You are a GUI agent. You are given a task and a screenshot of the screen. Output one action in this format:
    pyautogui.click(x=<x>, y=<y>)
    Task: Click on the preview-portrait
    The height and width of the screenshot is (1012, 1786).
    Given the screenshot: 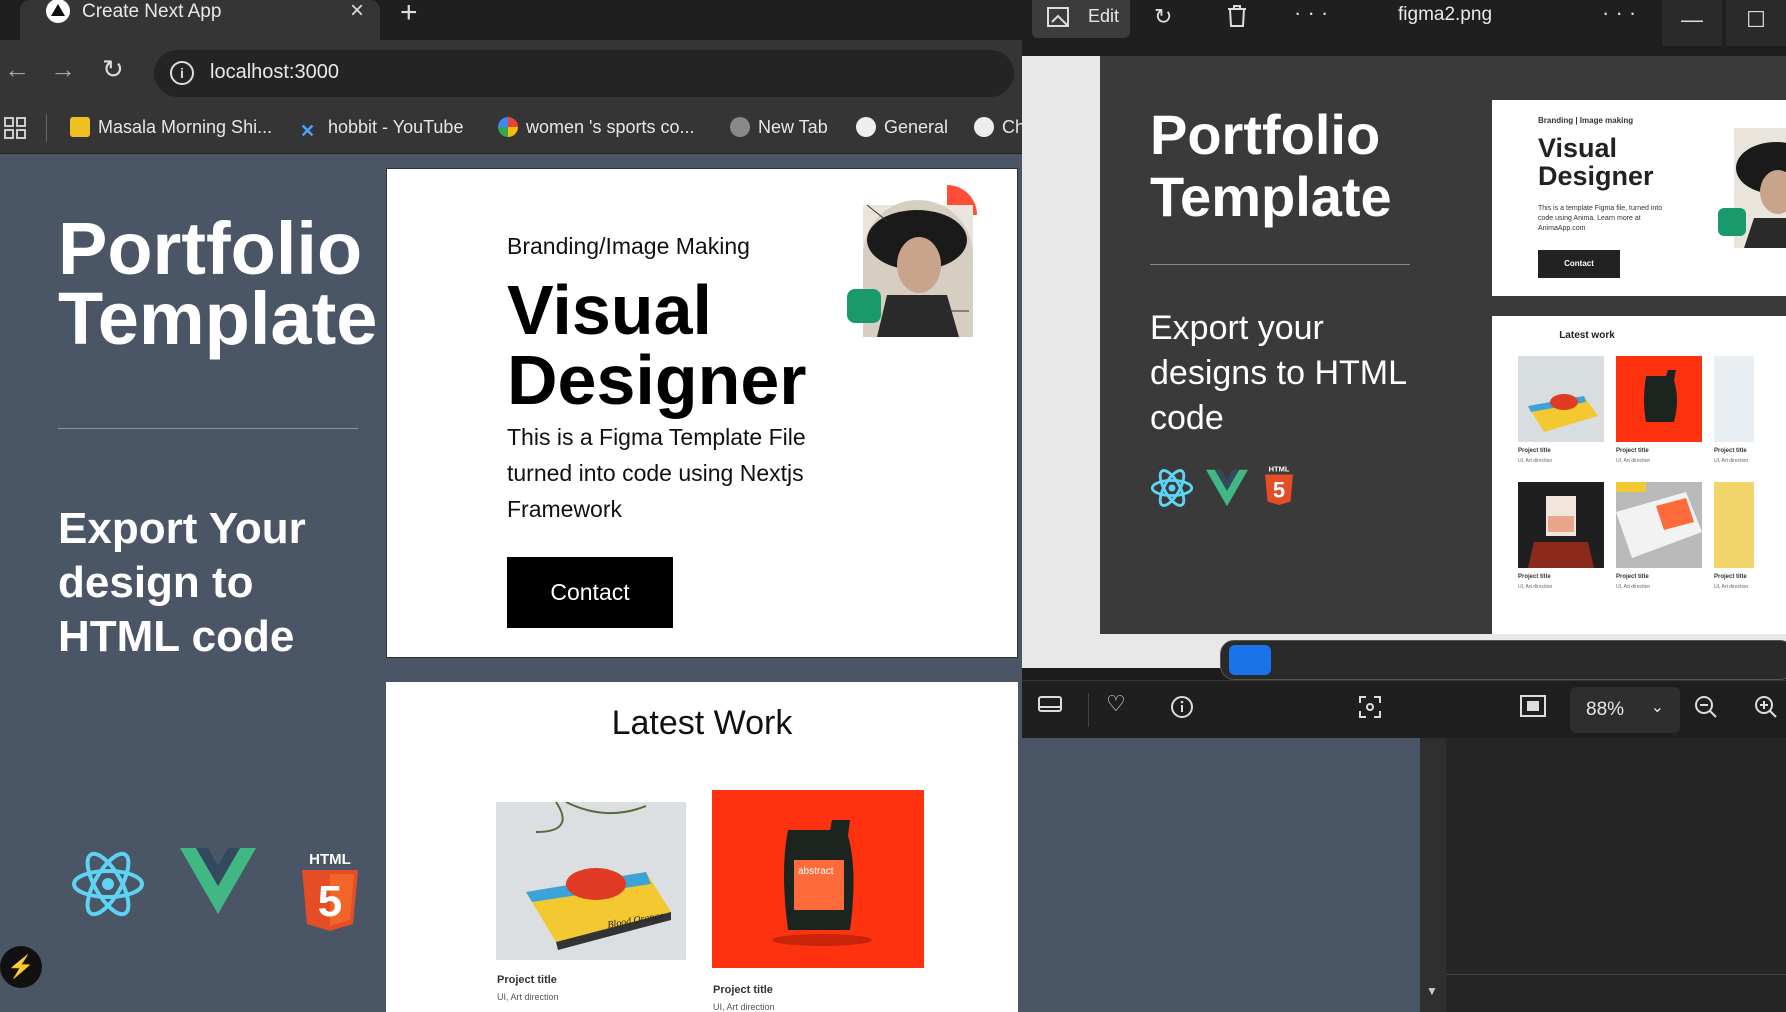 What is the action you would take?
    pyautogui.click(x=1750, y=191)
    